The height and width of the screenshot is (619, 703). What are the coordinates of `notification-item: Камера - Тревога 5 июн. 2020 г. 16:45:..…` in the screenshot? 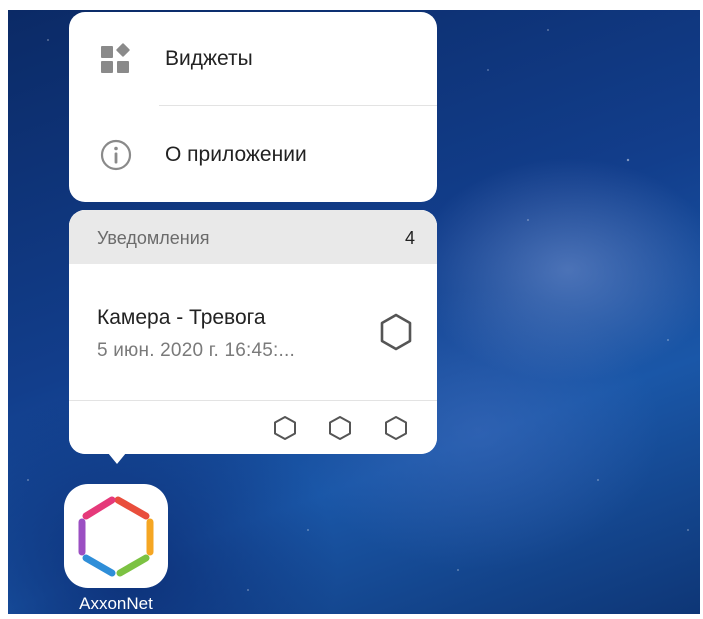 It's located at (253, 332).